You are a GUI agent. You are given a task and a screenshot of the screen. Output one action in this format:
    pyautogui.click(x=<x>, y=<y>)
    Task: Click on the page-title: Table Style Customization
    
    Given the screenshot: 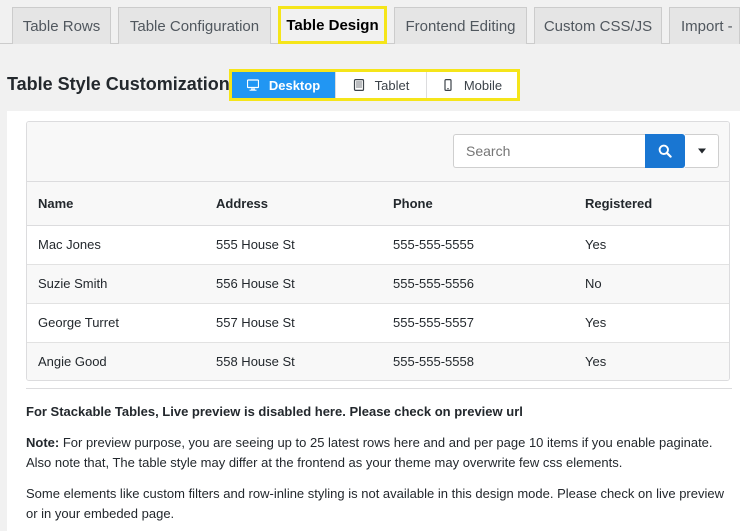 What is the action you would take?
    pyautogui.click(x=118, y=84)
    